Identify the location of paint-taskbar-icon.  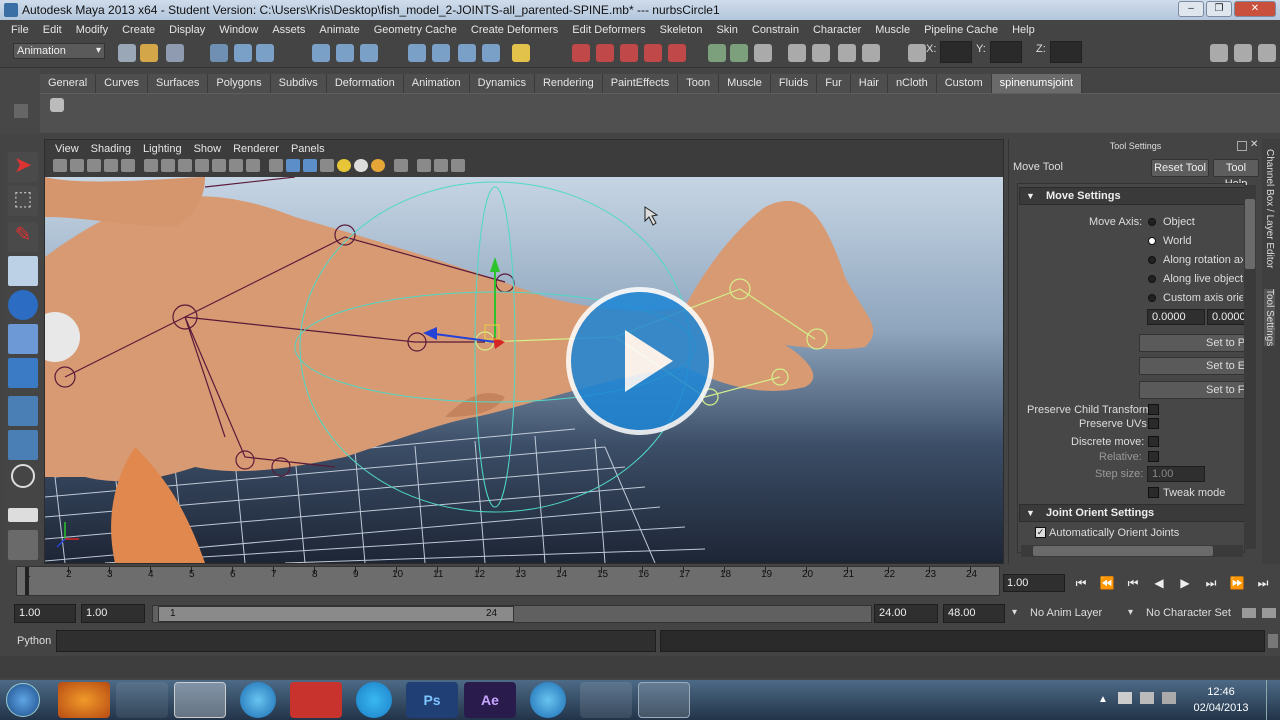
(606, 700).